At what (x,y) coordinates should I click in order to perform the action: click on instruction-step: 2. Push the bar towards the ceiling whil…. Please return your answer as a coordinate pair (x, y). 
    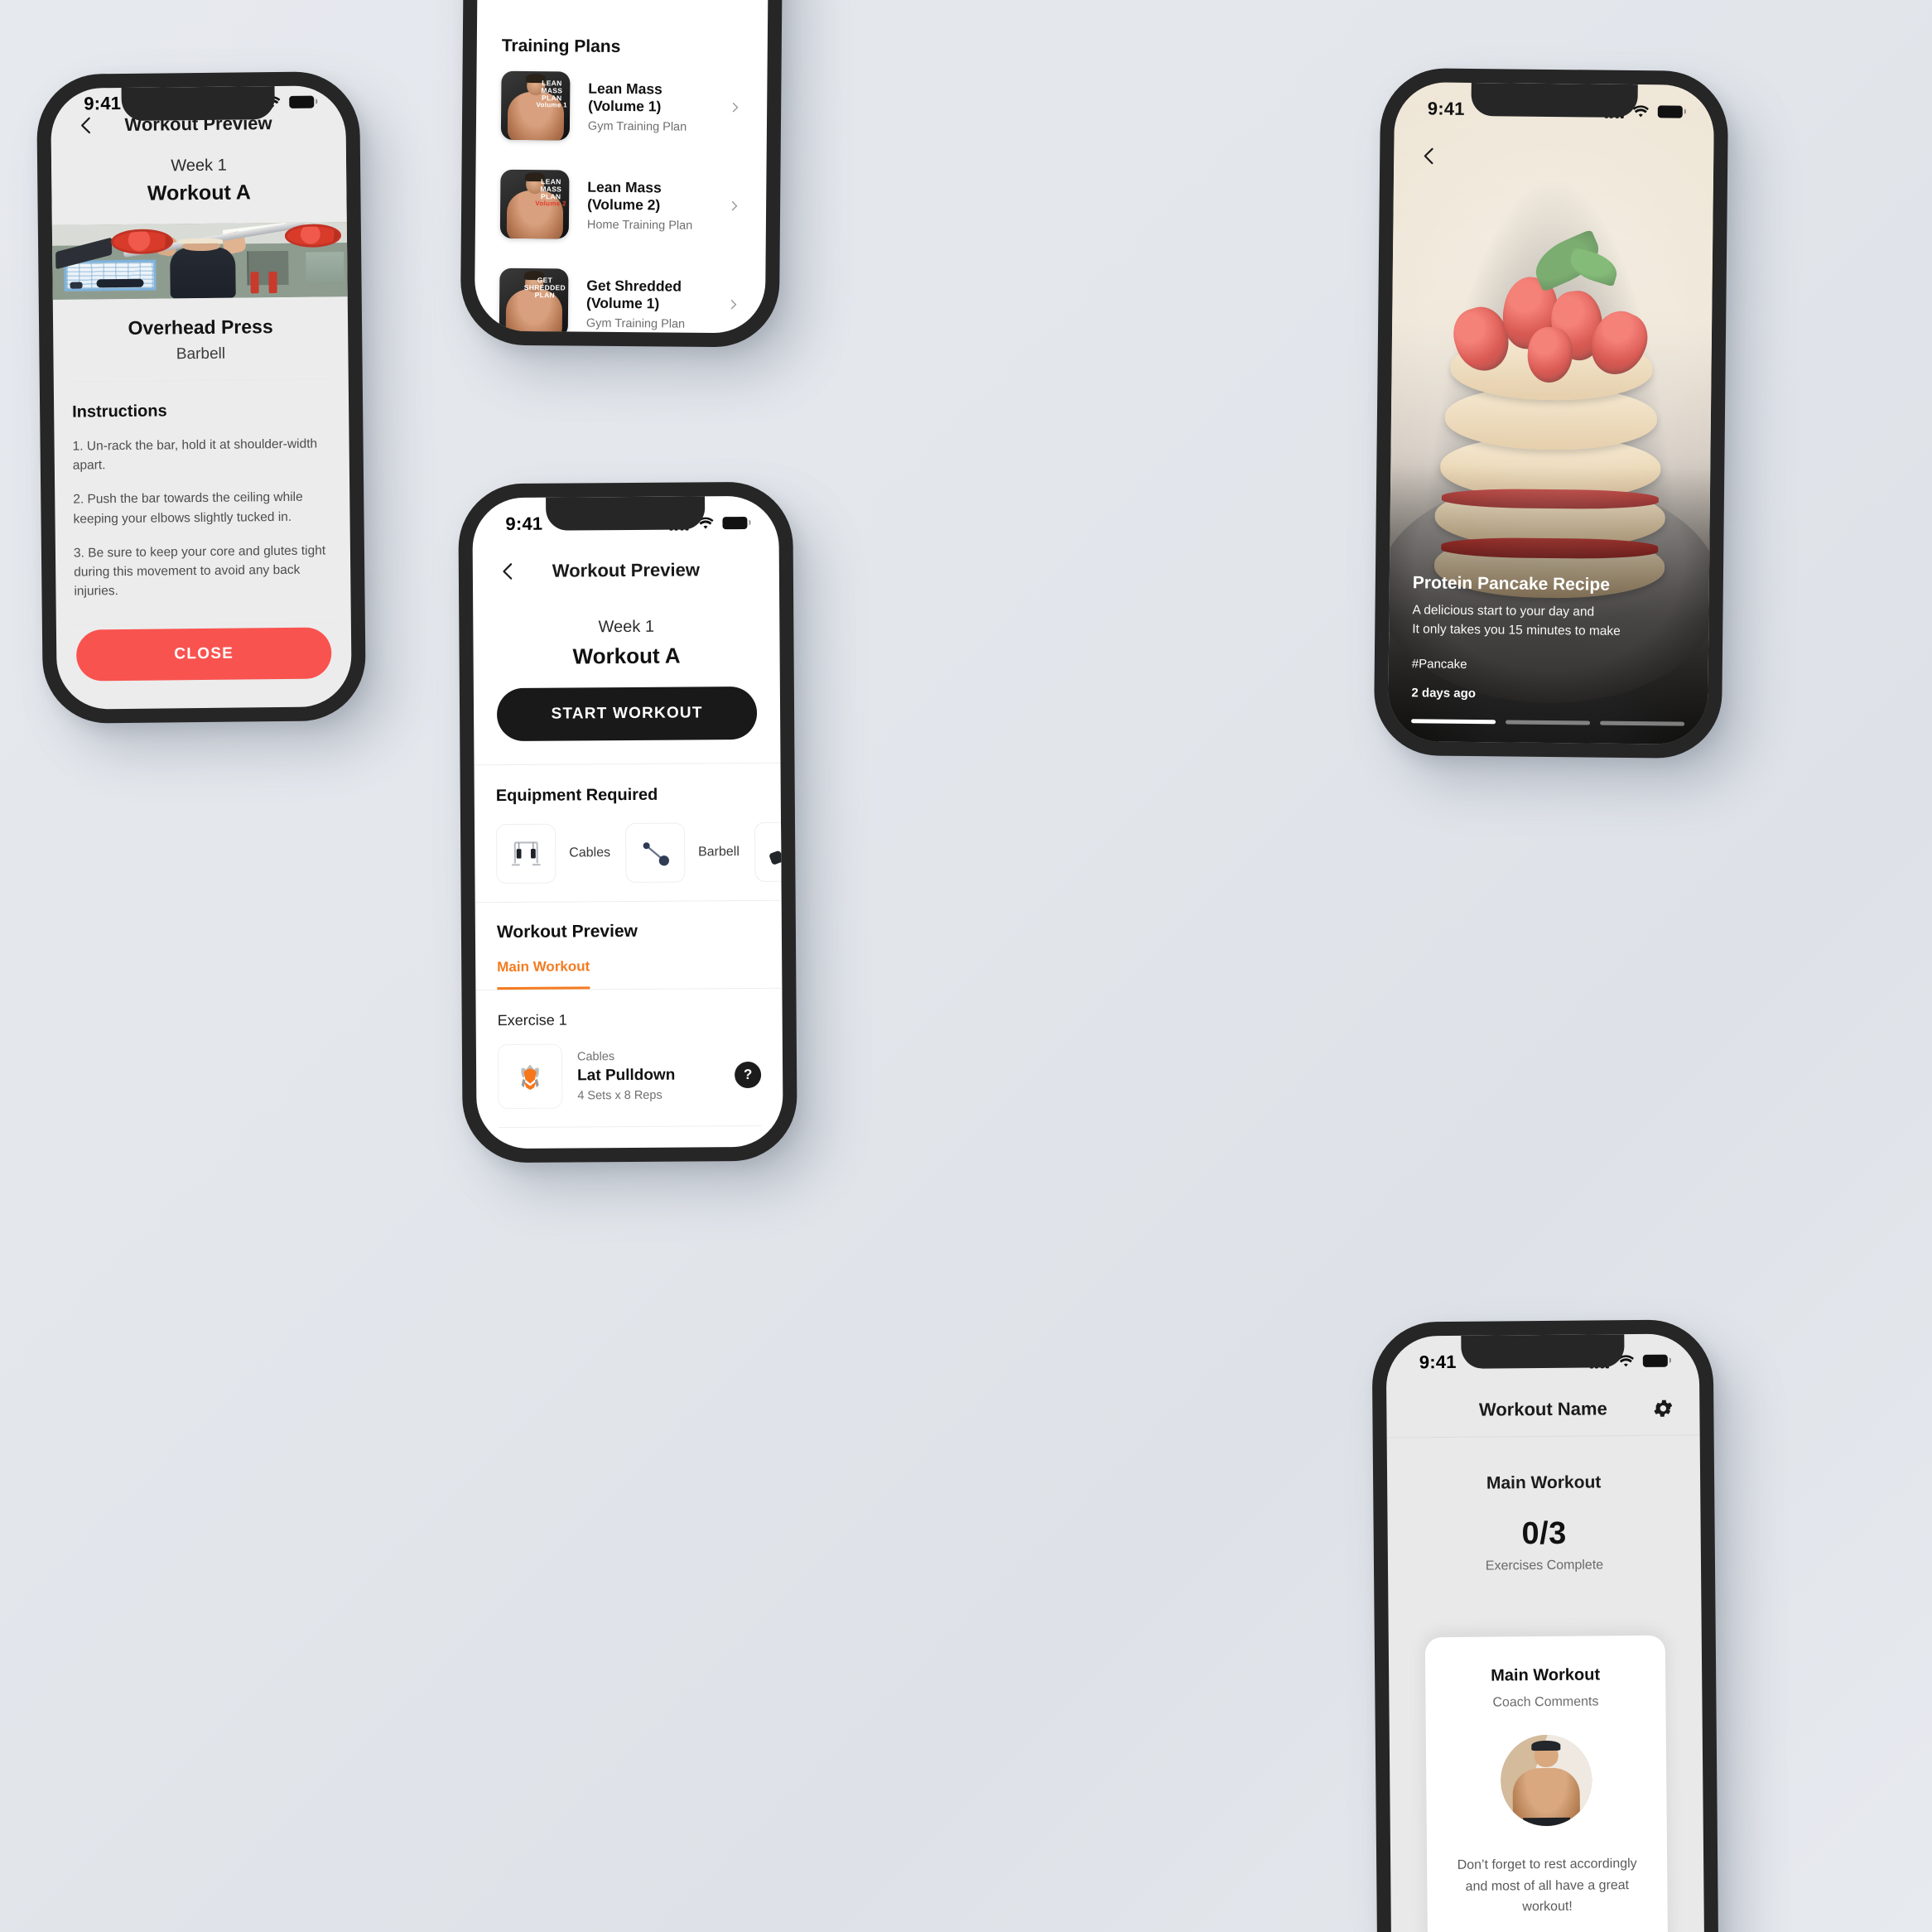
    Looking at the image, I should click on (188, 508).